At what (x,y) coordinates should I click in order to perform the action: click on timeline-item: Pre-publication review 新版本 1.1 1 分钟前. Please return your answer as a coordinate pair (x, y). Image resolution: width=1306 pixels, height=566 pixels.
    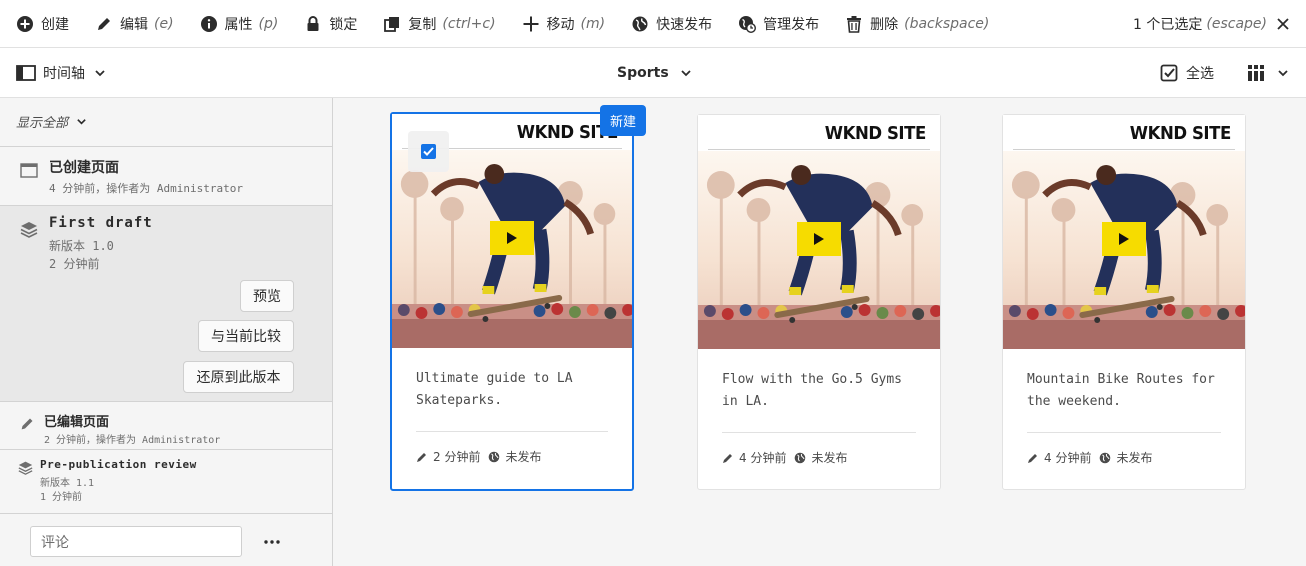
    Looking at the image, I should click on (166, 481).